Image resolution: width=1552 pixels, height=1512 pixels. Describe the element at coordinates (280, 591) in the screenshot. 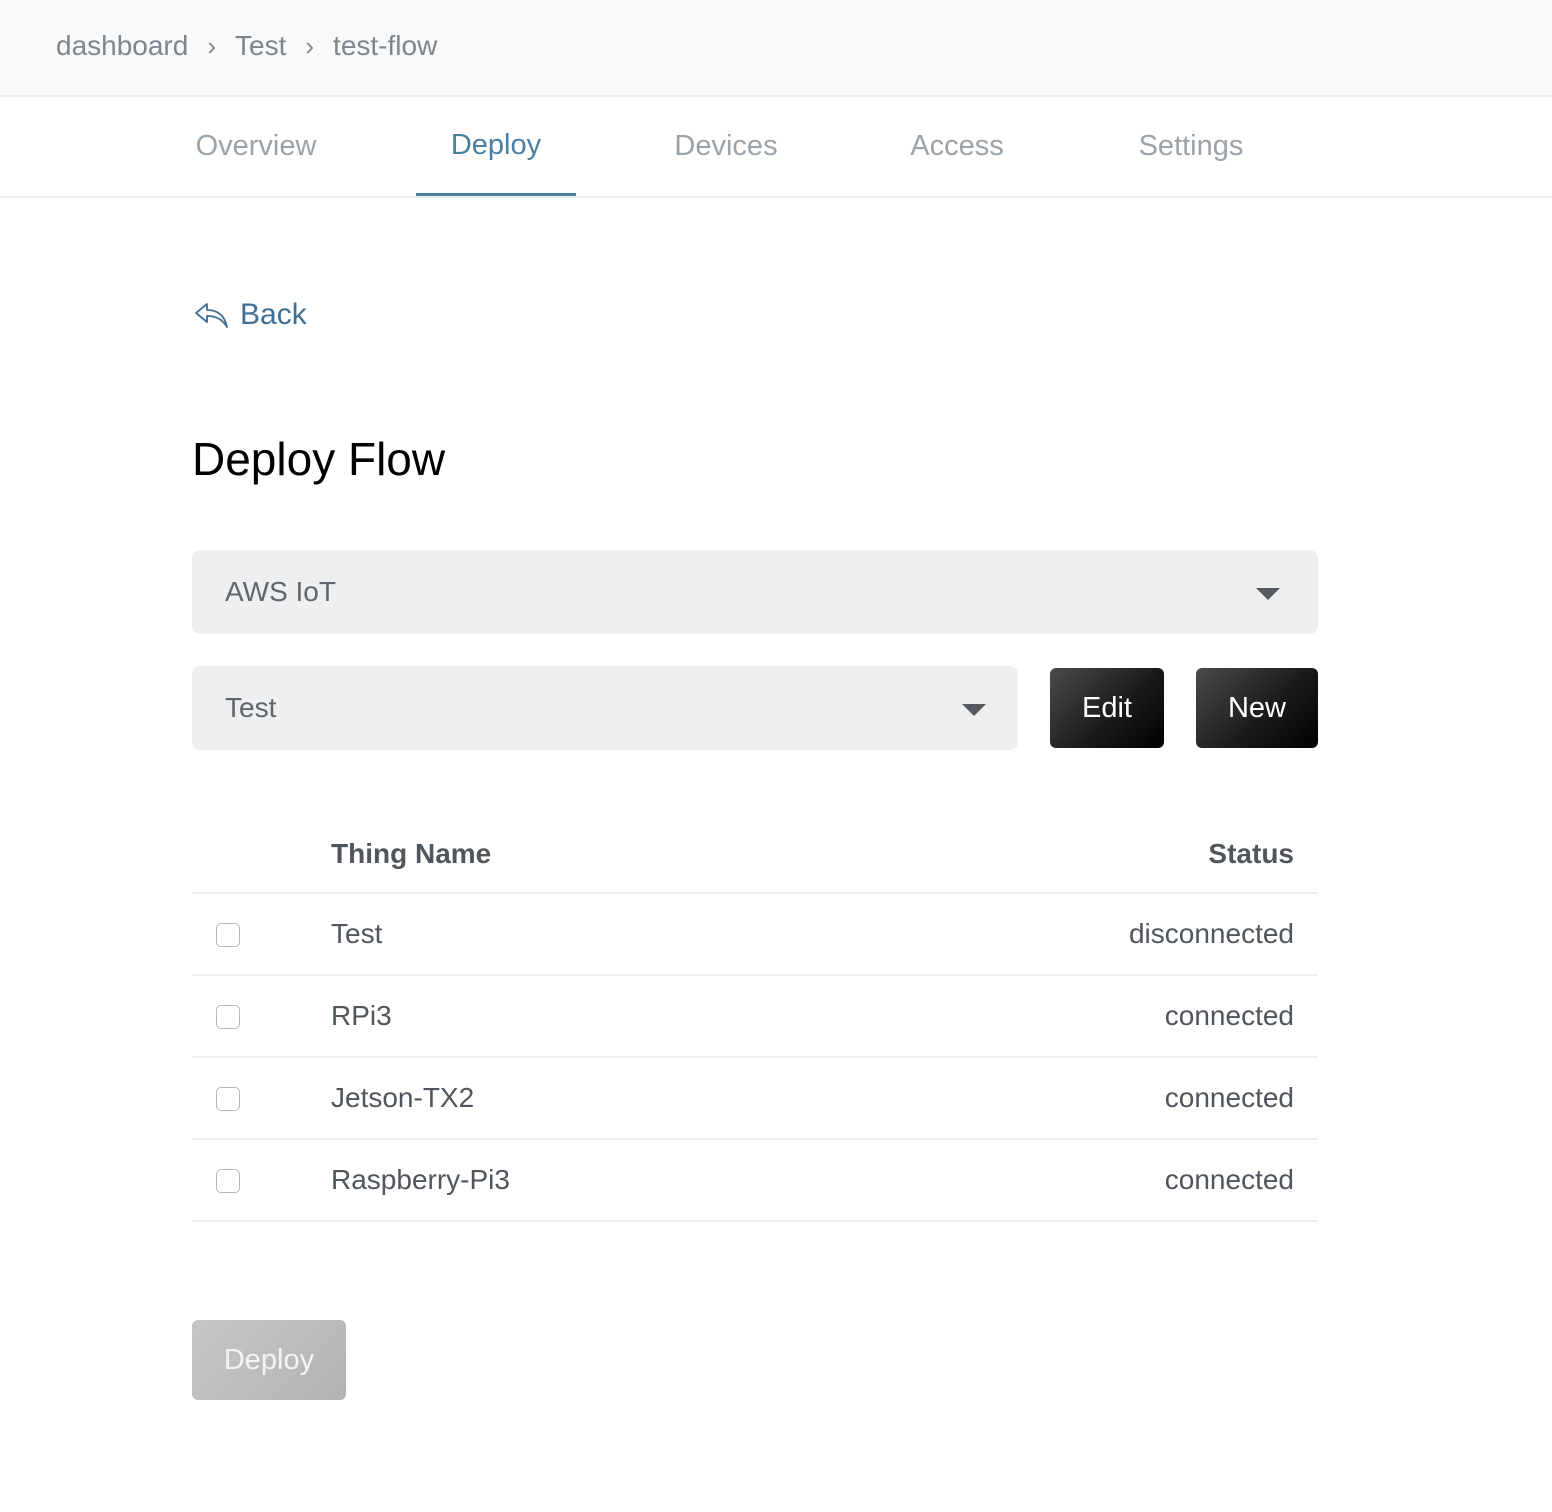

I see `platform-select-value: AWS IoT` at that location.